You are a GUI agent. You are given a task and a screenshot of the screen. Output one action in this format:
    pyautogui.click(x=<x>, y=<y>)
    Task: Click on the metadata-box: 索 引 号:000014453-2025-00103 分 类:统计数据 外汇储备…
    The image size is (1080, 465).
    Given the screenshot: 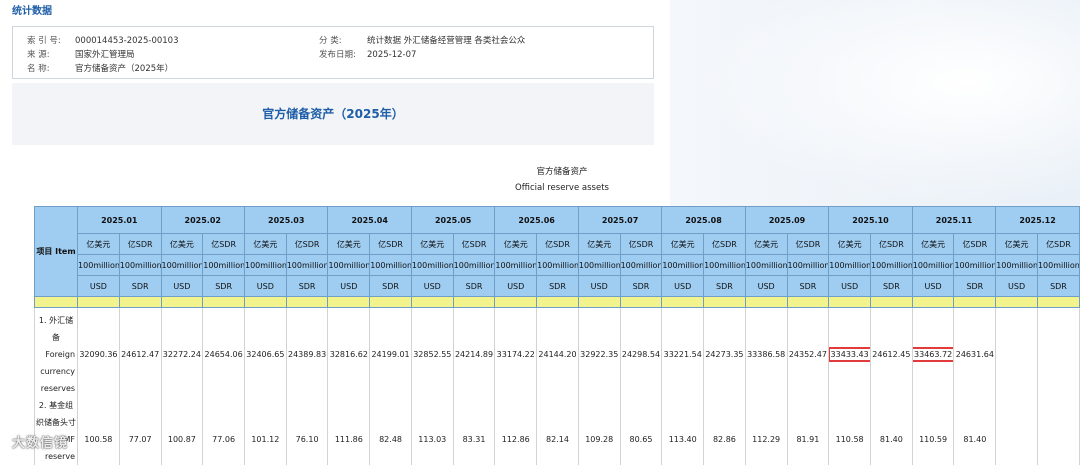 What is the action you would take?
    pyautogui.click(x=333, y=52)
    